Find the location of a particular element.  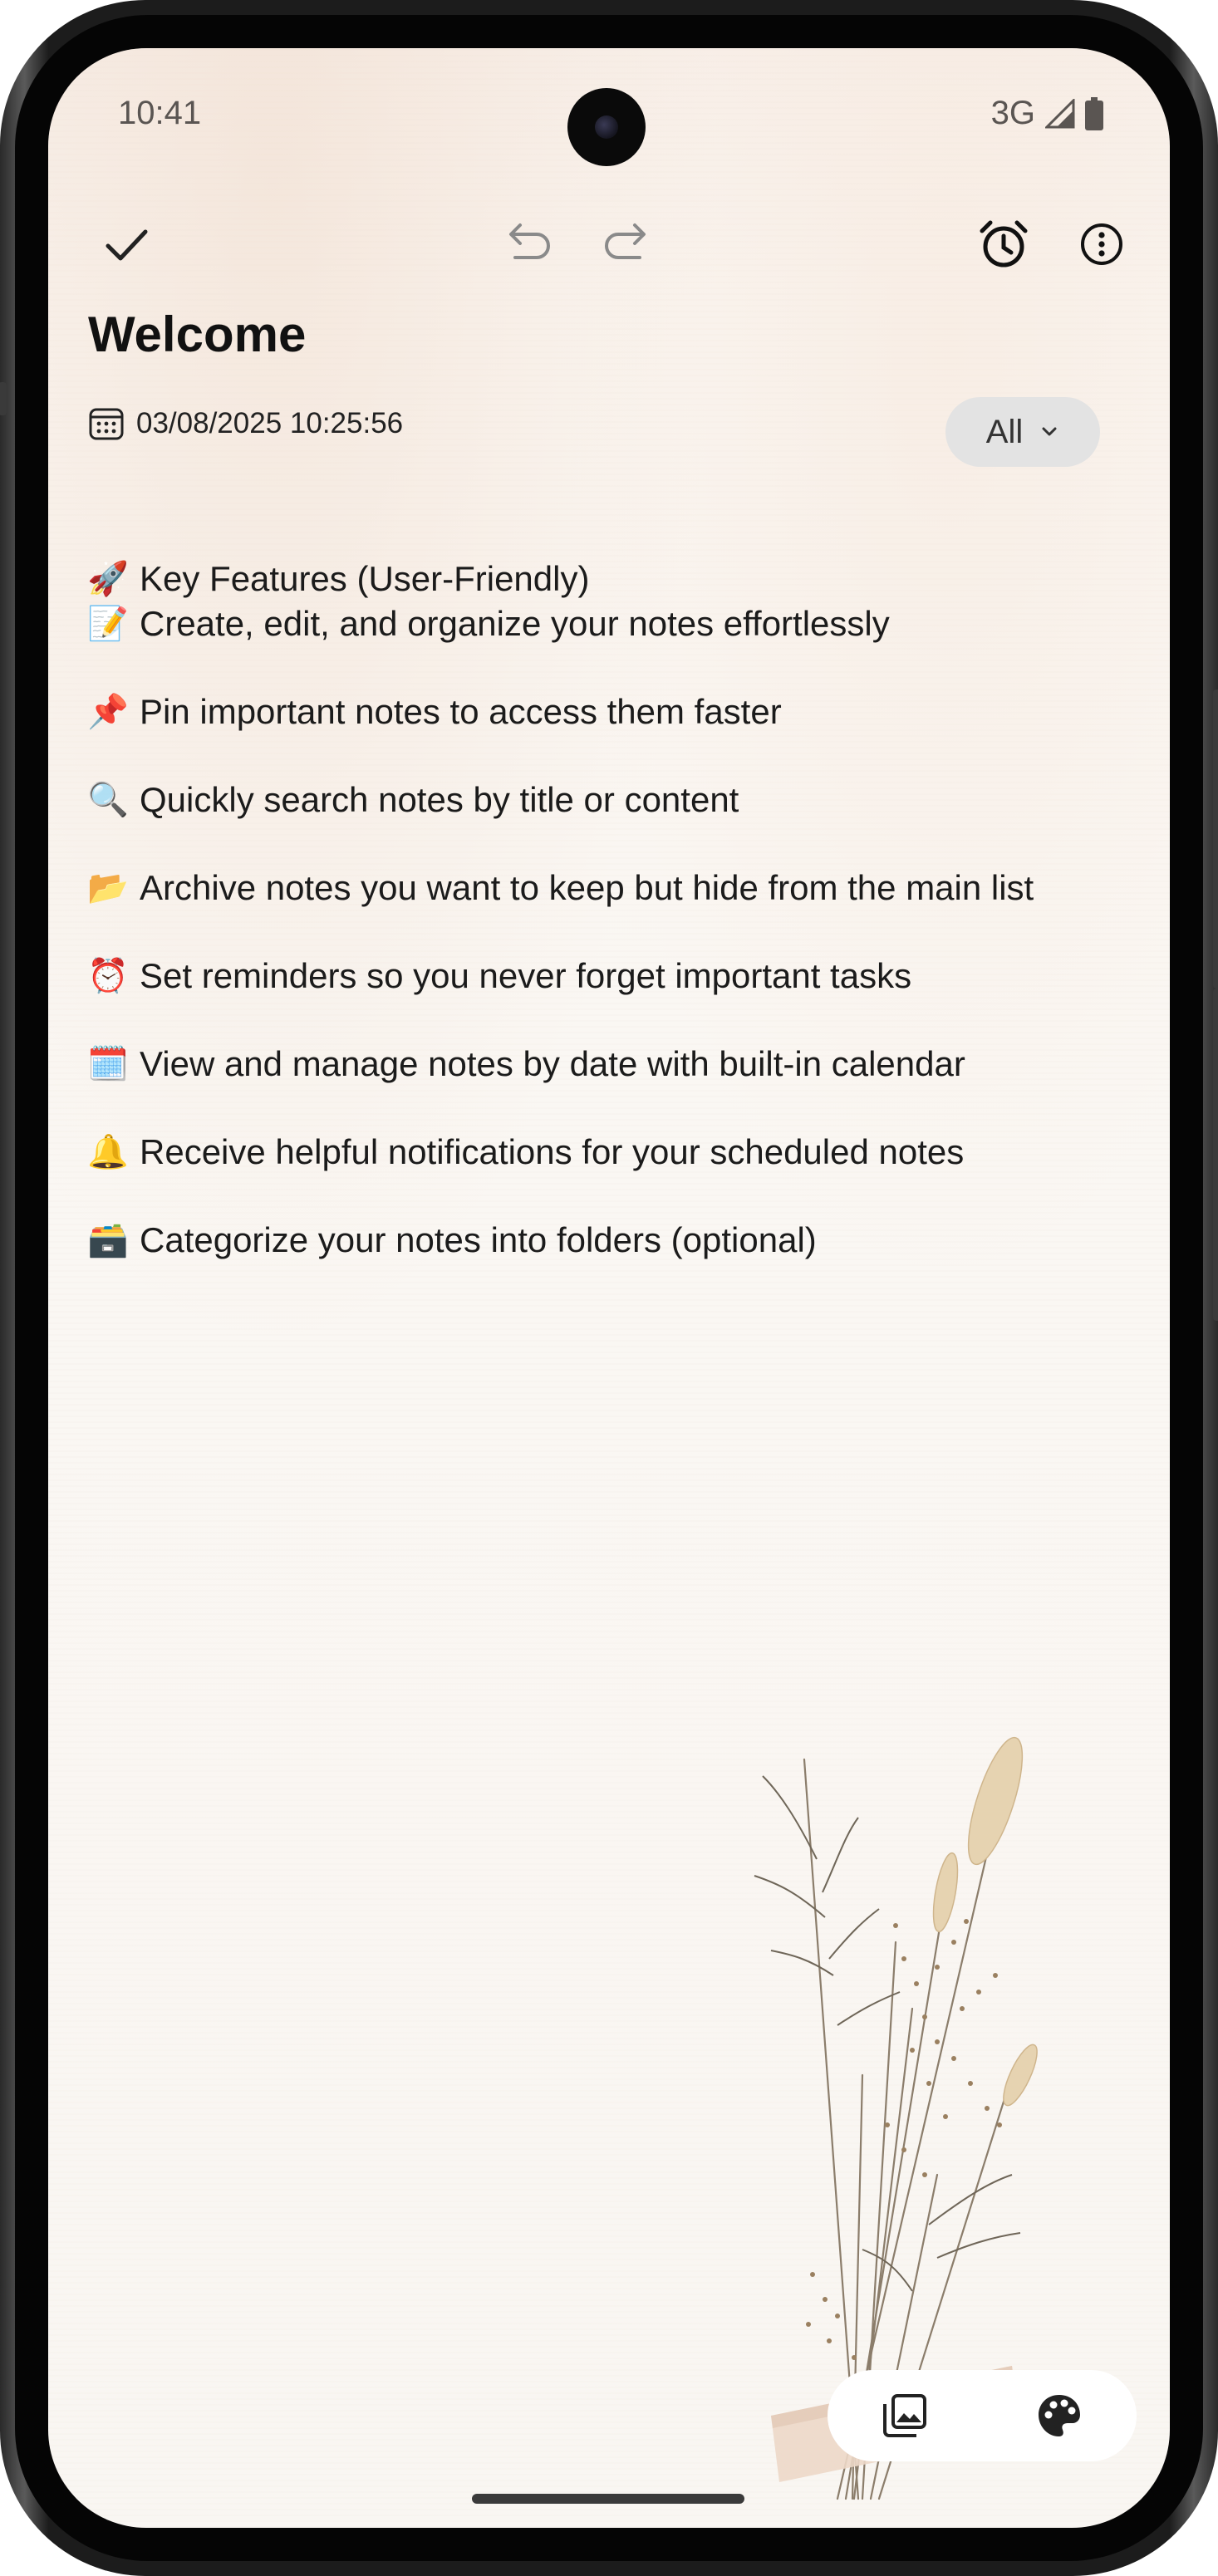

note-line-text: Quickly search notes by title or content is located at coordinates (439, 799).